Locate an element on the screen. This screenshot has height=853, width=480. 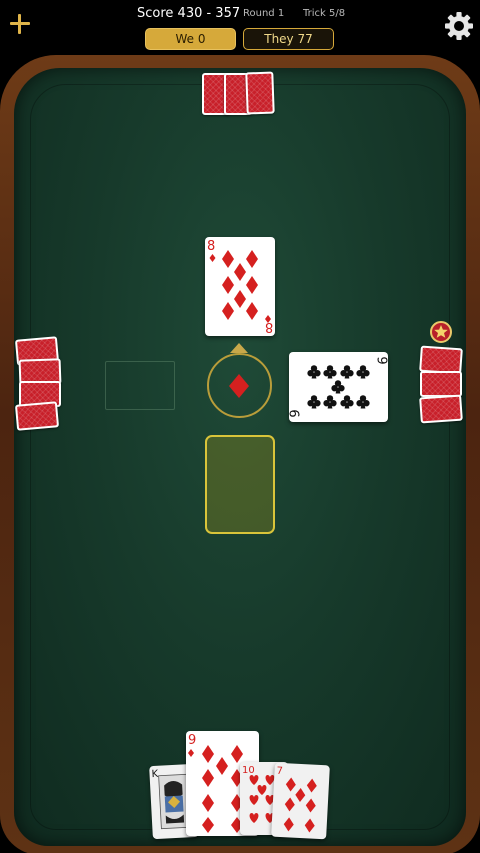
star-icon is located at coordinates (441, 331).